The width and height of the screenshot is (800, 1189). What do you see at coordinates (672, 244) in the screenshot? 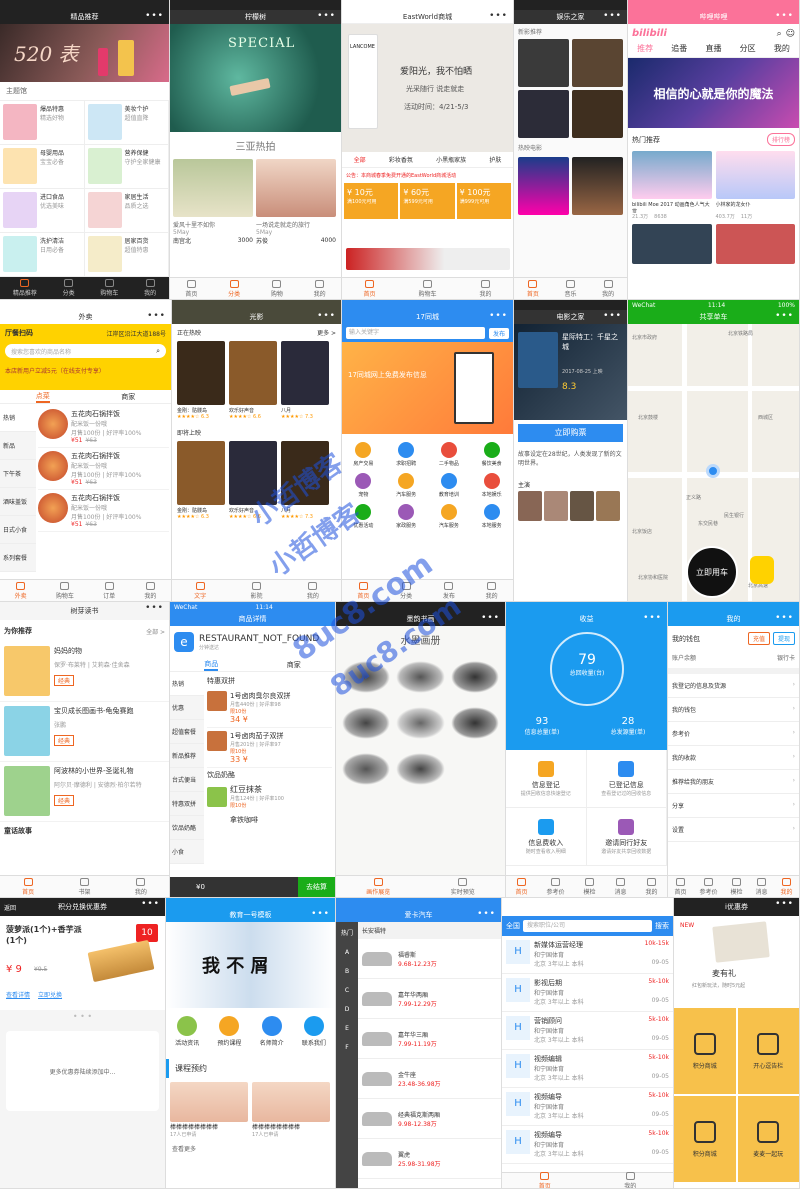
I see `video-thumb` at bounding box center [672, 244].